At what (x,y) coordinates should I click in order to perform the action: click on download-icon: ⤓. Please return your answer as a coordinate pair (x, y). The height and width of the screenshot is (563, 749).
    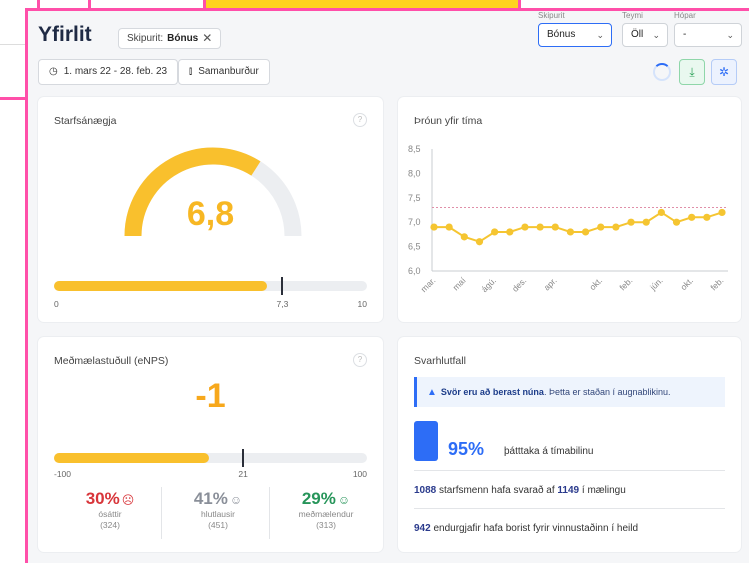
    Looking at the image, I should click on (692, 72).